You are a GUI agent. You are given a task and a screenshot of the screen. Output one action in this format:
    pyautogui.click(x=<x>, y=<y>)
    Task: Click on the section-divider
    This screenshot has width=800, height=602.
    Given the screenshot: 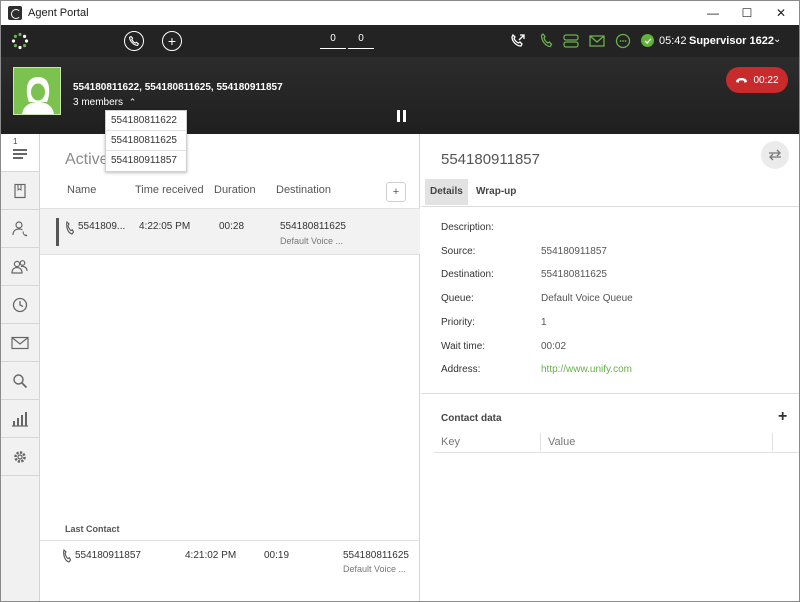 What is the action you would take?
    pyautogui.click(x=610, y=393)
    